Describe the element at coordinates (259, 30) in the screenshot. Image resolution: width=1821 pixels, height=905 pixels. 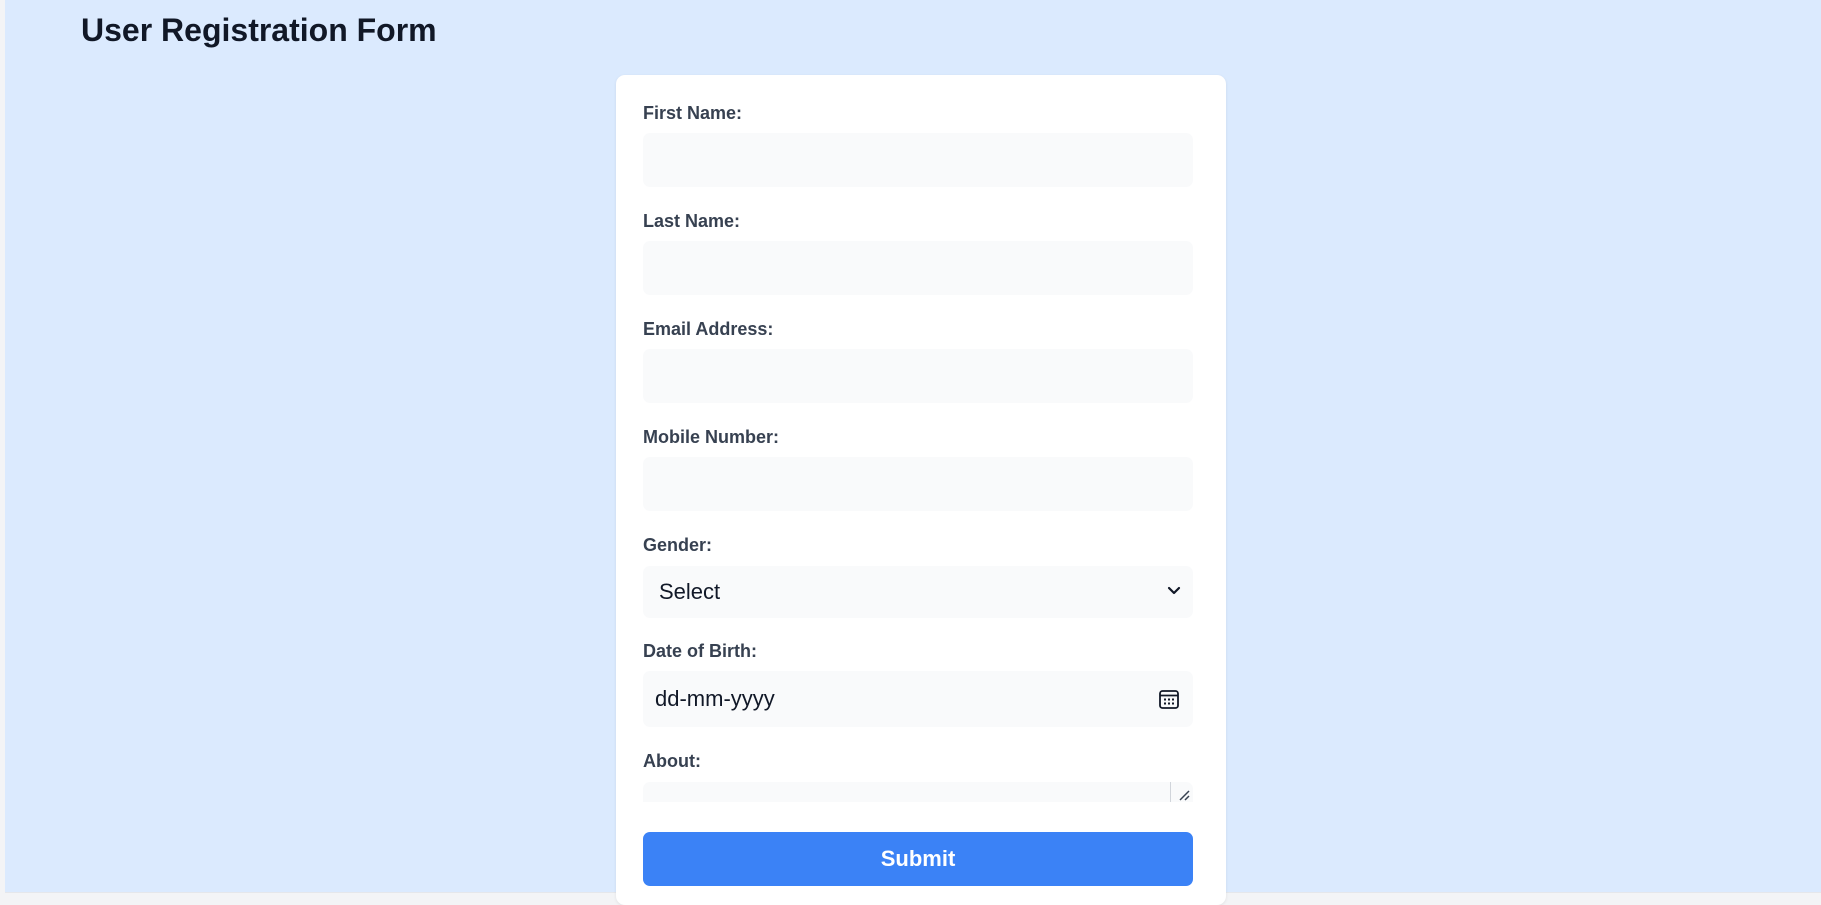
I see `page-title: User Registration Form` at that location.